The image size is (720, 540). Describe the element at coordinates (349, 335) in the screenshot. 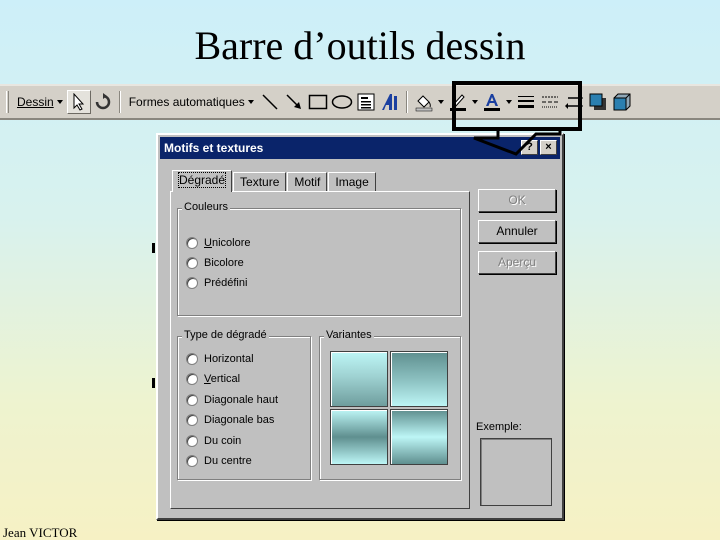

I see `variants-legend: Variantes` at that location.